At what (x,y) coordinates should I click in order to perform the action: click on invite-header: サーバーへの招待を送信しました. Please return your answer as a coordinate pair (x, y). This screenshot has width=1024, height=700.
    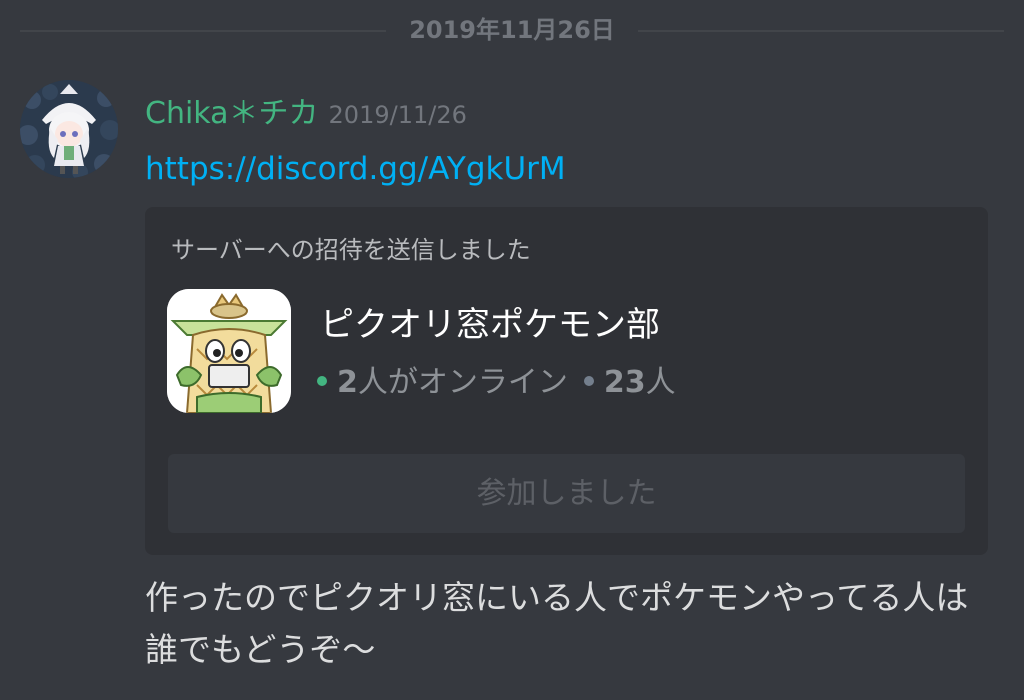
    Looking at the image, I should click on (351, 250).